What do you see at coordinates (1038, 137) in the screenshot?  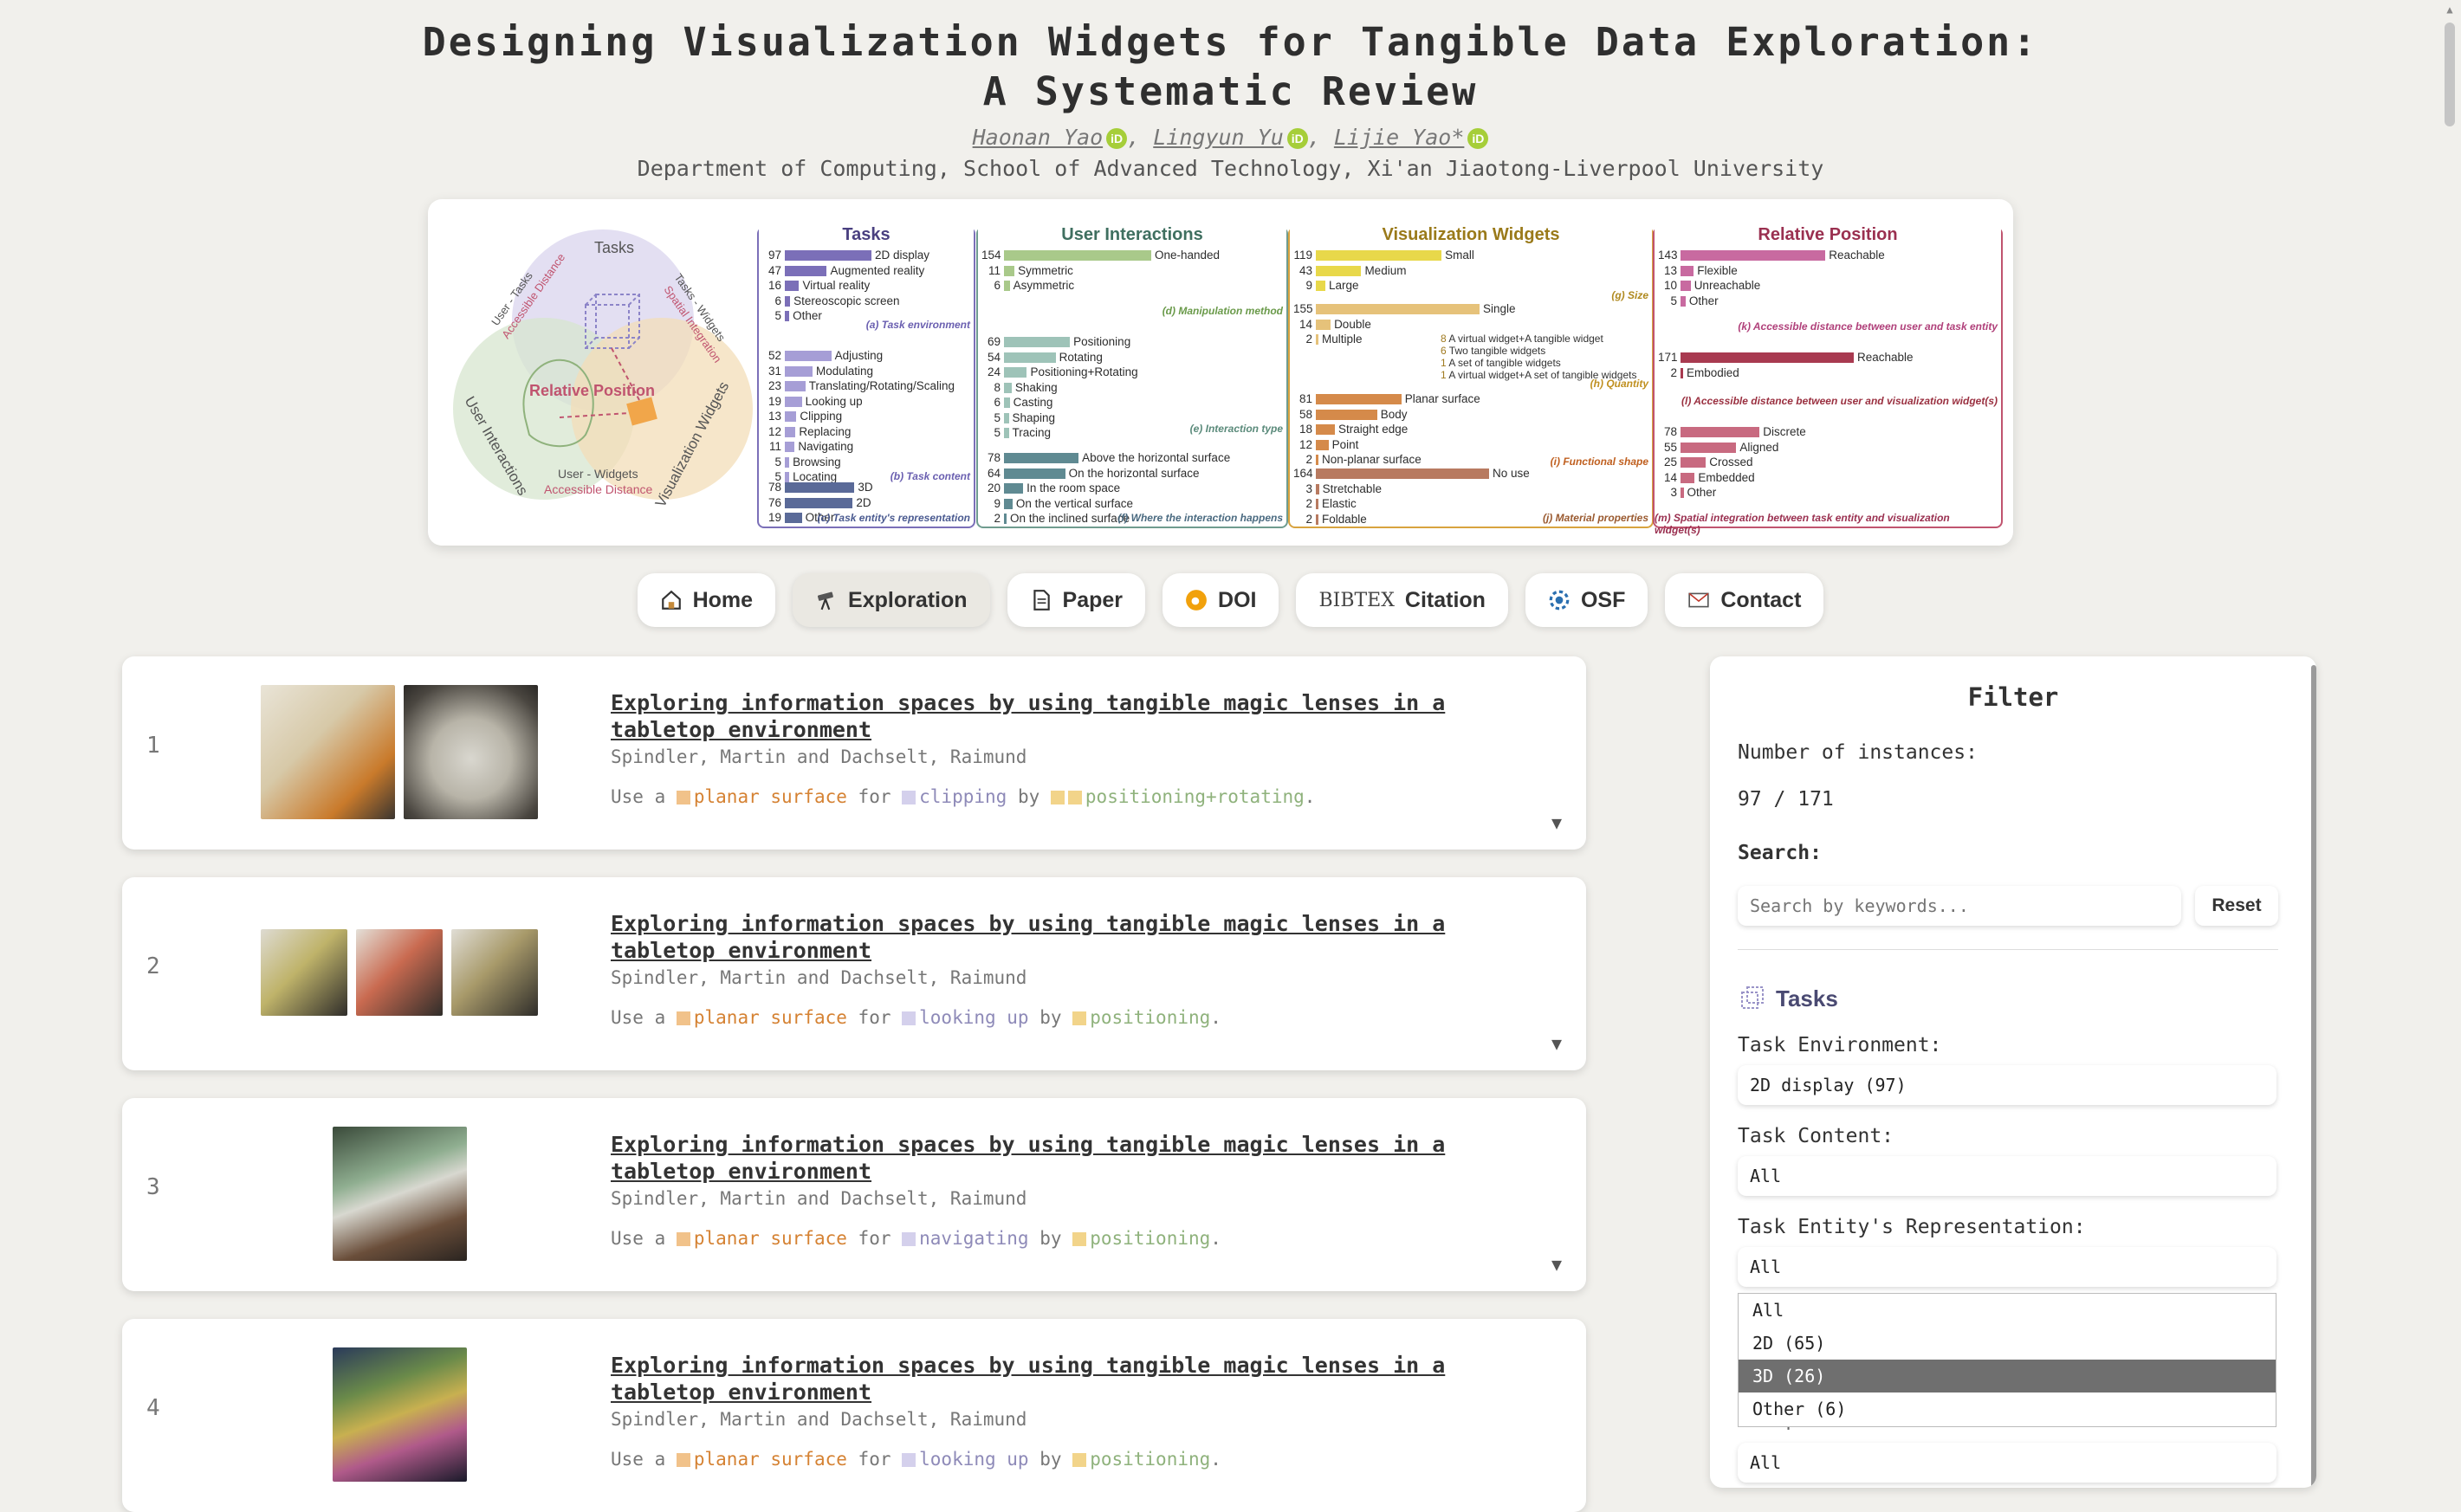 I see `author-link-1: Haonan Yao` at bounding box center [1038, 137].